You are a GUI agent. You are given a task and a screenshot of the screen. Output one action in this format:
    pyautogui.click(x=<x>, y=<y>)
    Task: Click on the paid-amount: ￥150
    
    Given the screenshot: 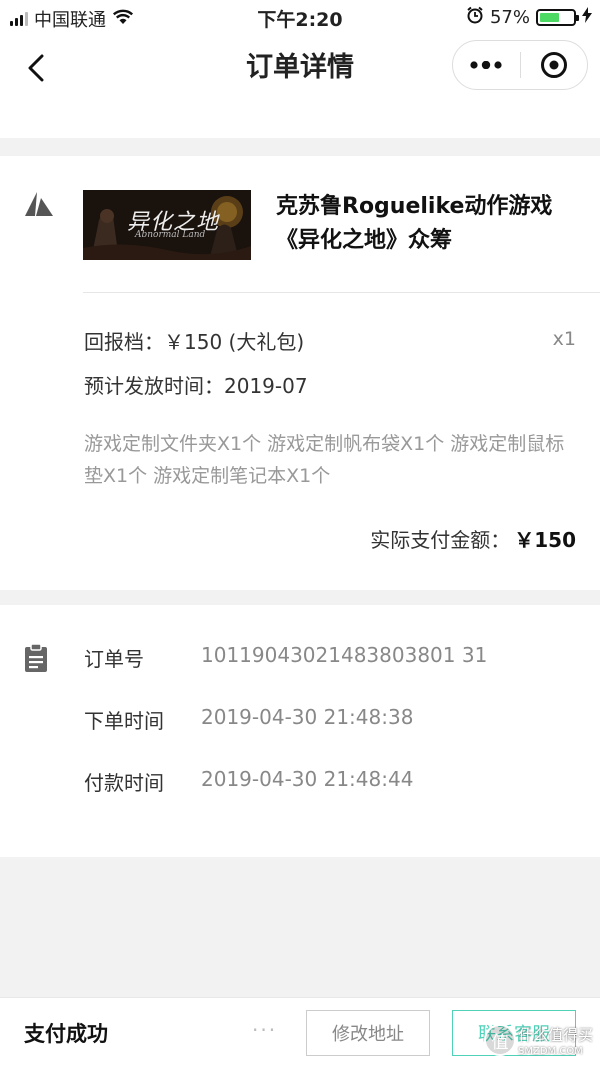 What is the action you would take?
    pyautogui.click(x=545, y=540)
    